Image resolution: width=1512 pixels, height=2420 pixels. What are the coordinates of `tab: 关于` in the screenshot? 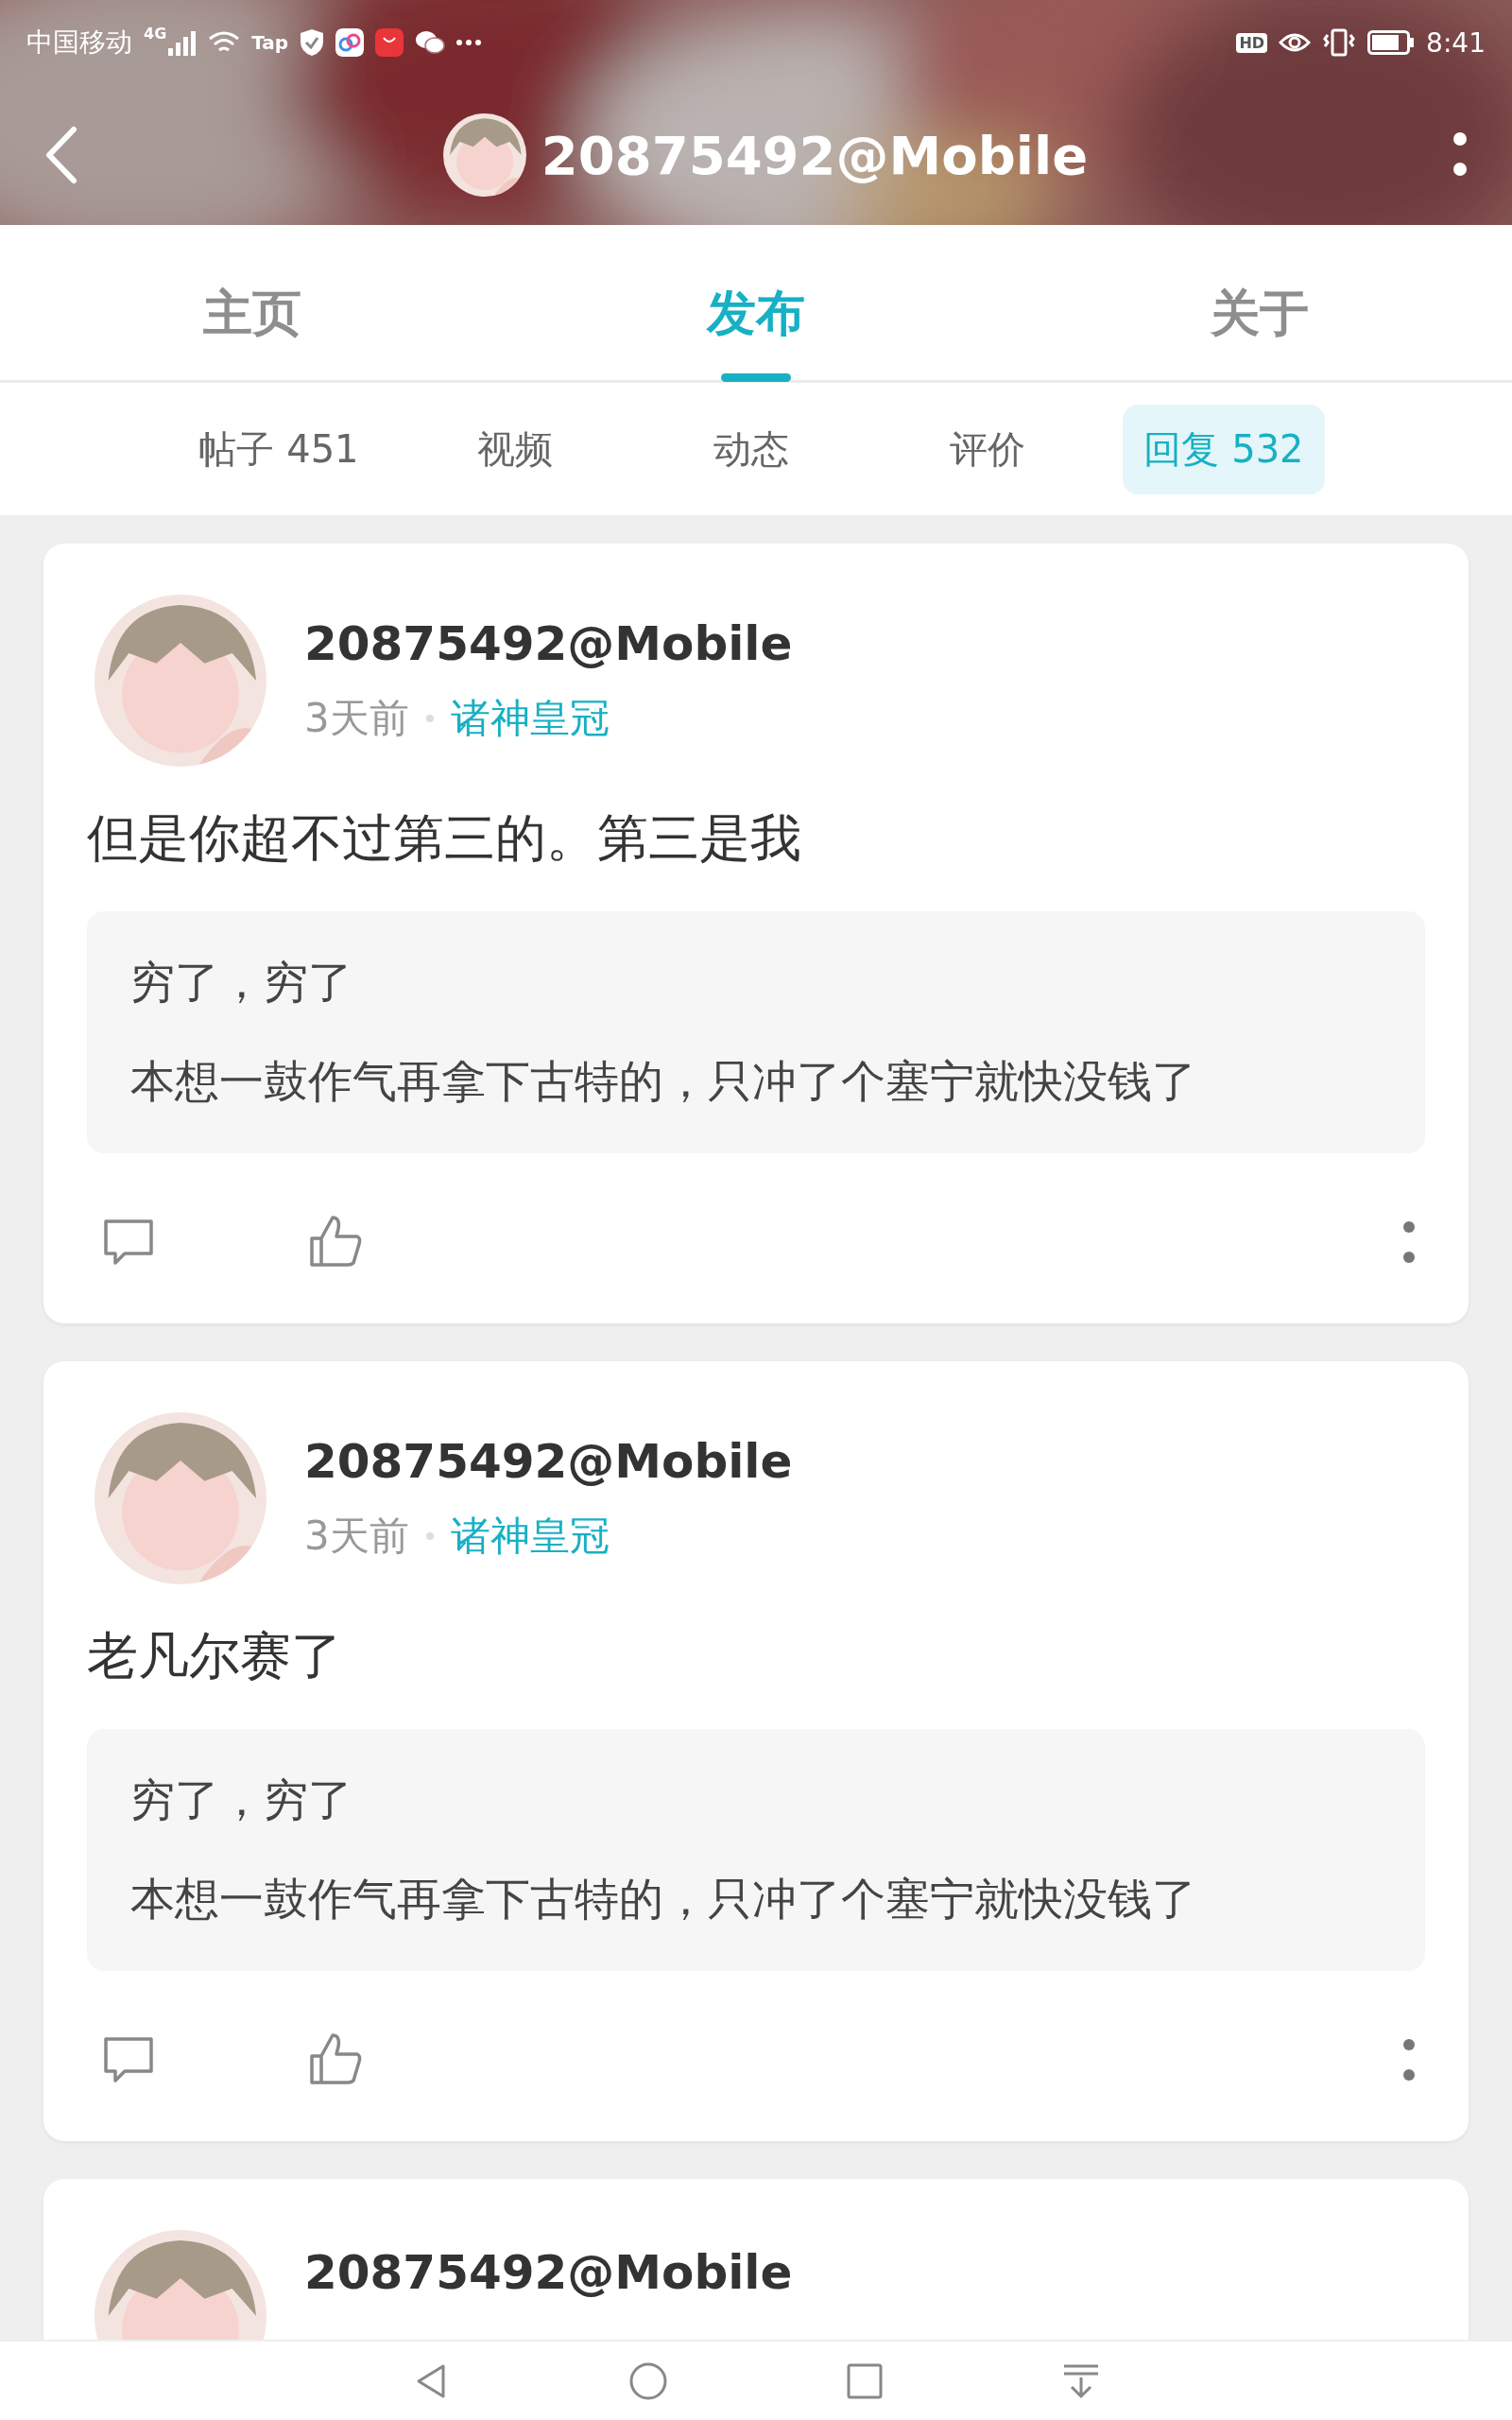 It's located at (1259, 302).